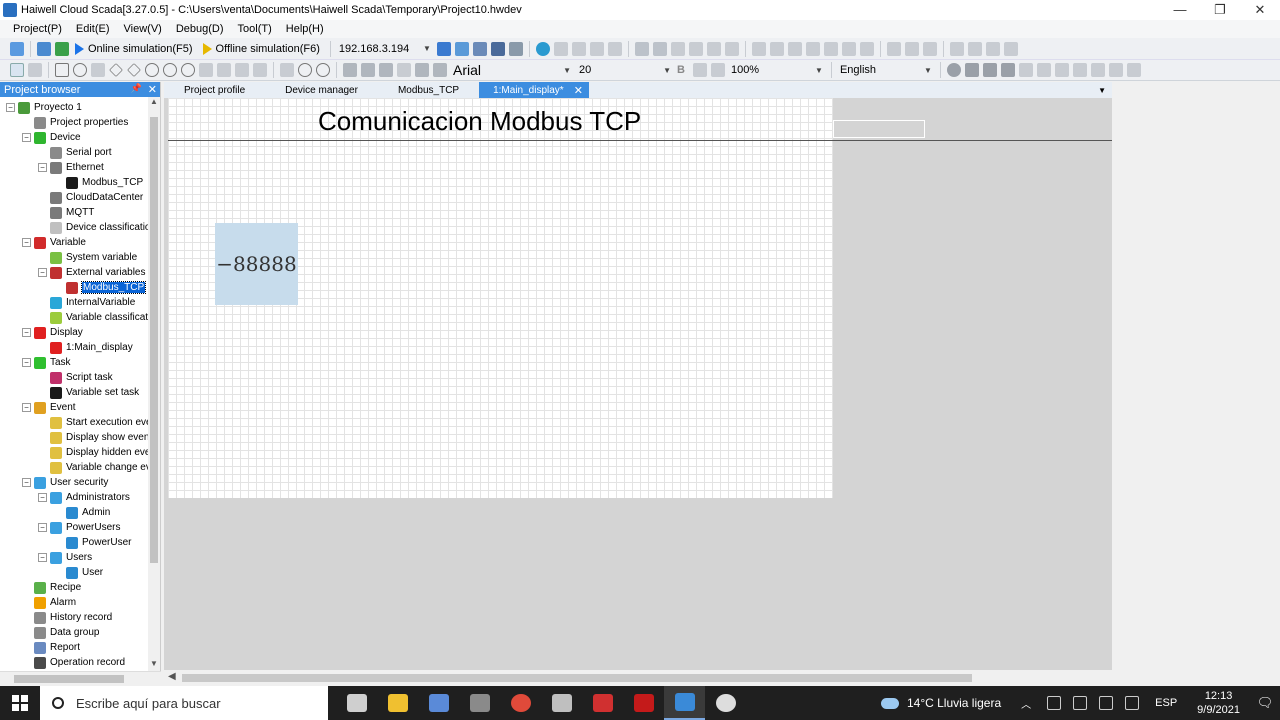 The width and height of the screenshot is (1280, 720). What do you see at coordinates (602, 703) in the screenshot?
I see `taskbar-app-app-red` at bounding box center [602, 703].